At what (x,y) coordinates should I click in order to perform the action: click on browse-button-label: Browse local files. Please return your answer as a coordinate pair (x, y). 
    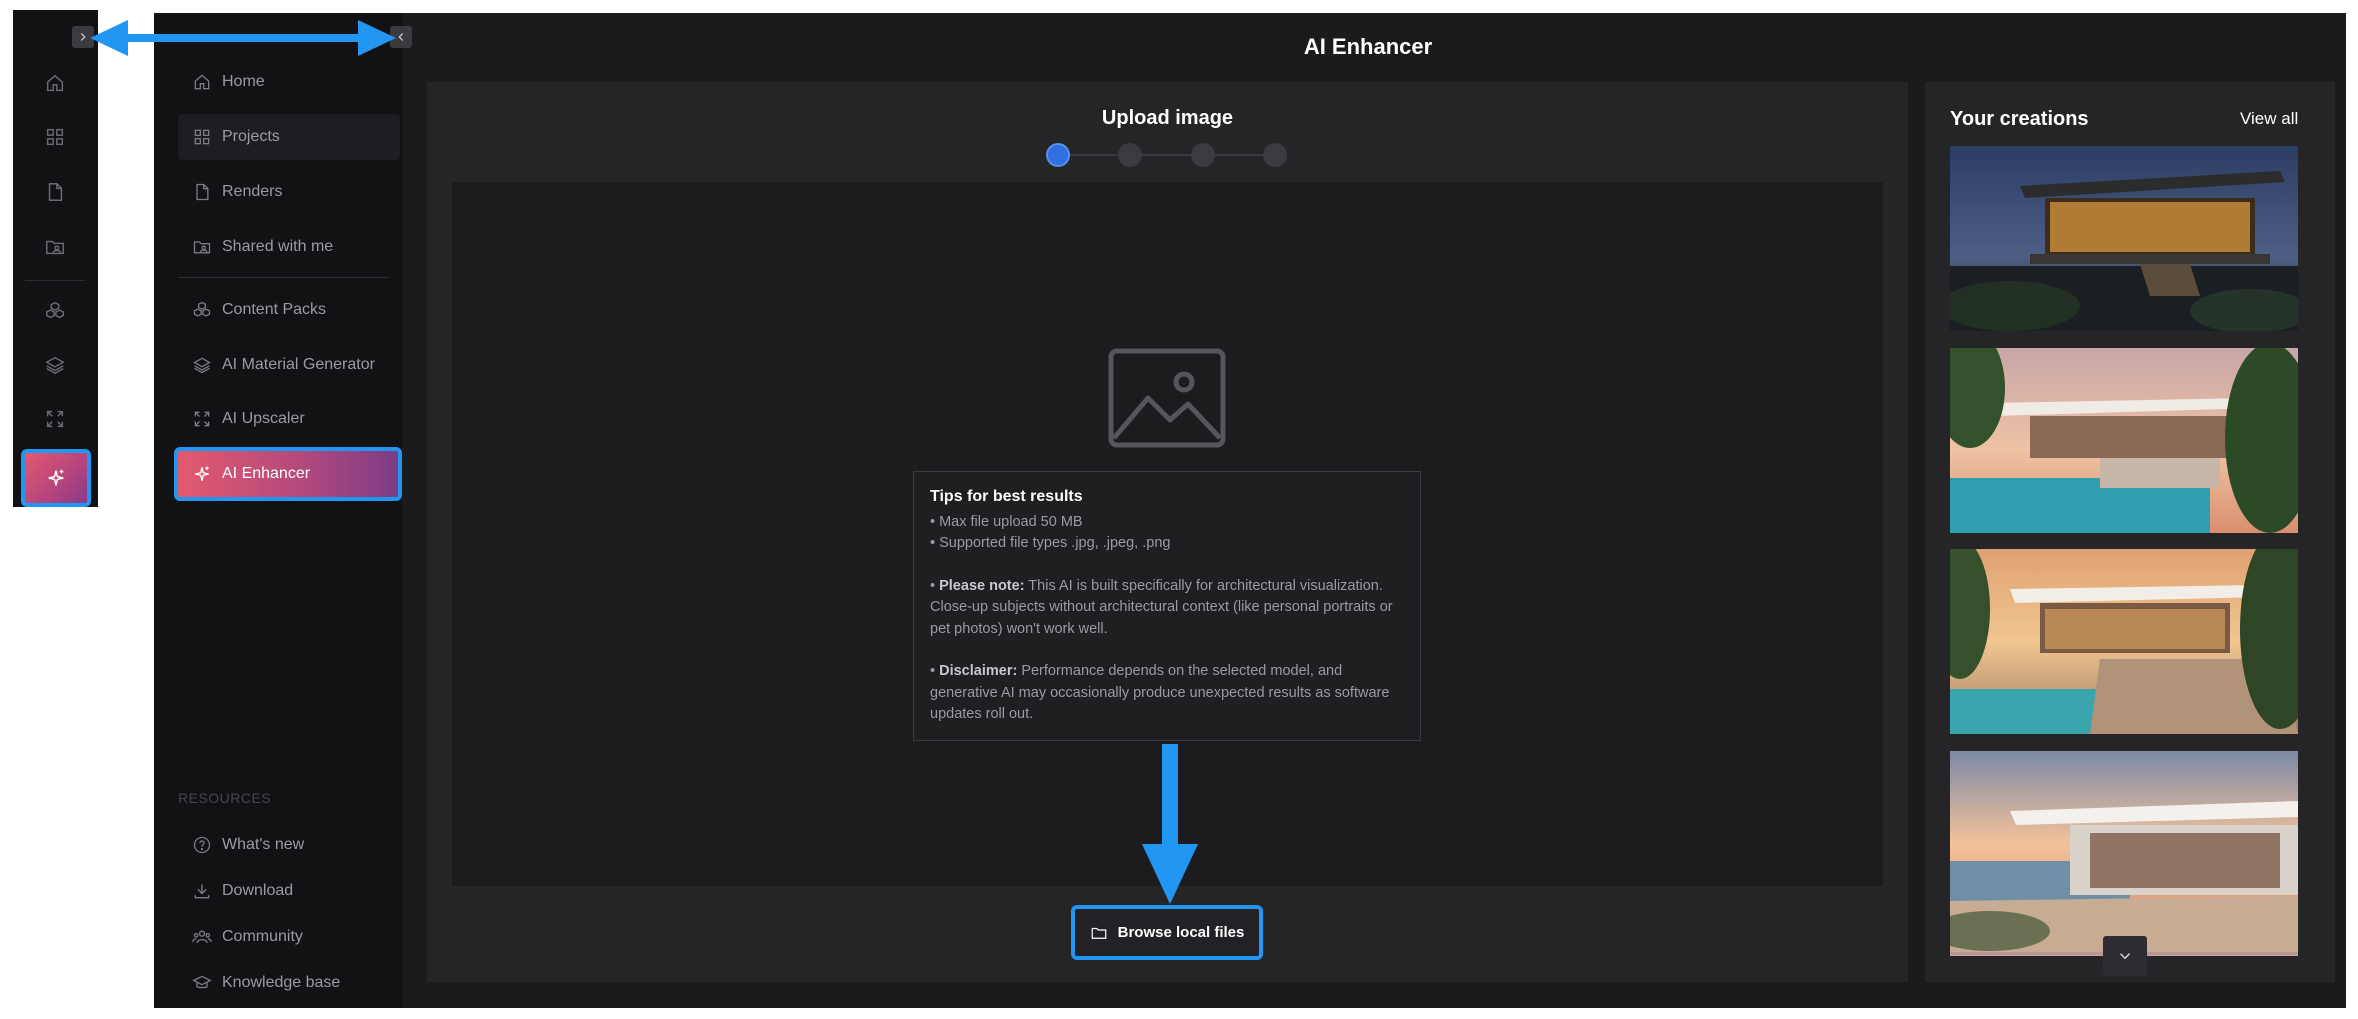
    Looking at the image, I should click on (1181, 932).